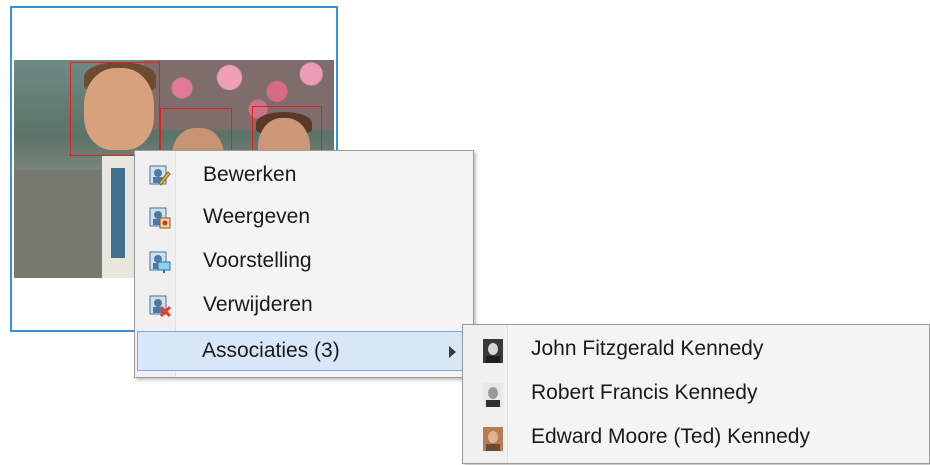  I want to click on menu-item-weergeven: Weergeven, so click(304, 217).